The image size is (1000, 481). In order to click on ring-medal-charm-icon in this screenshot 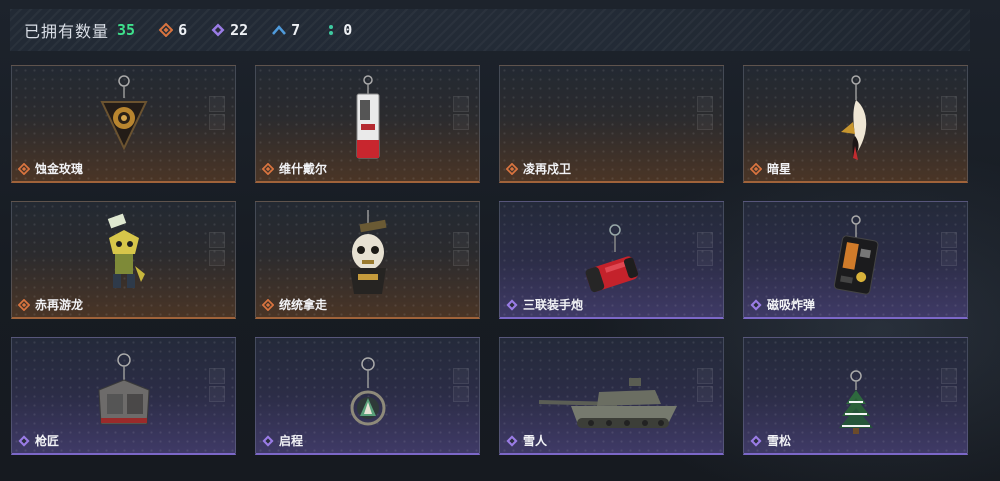, I will do `click(367, 391)`.